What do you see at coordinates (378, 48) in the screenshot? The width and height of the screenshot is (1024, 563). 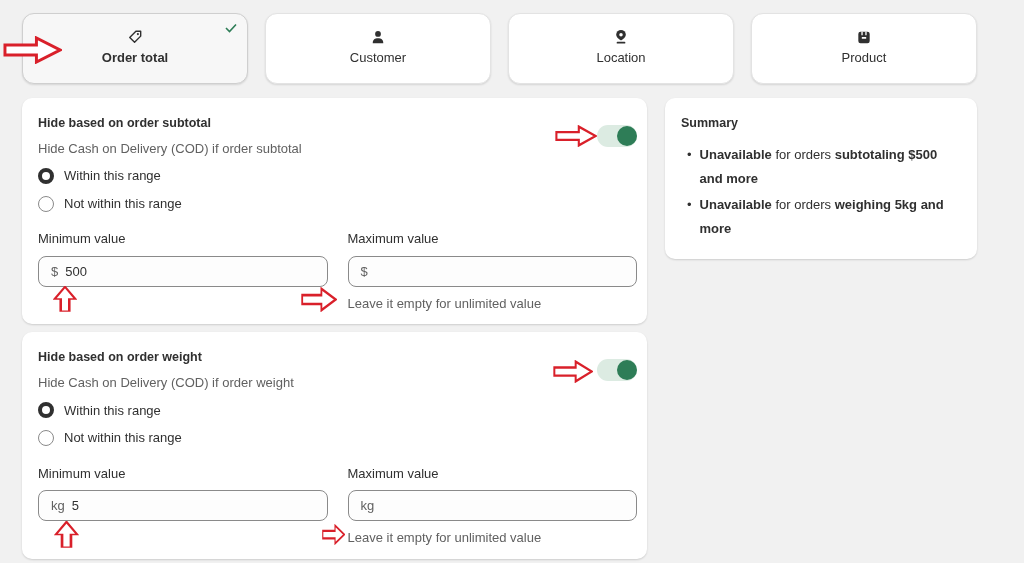 I see `category-tab: Customer` at bounding box center [378, 48].